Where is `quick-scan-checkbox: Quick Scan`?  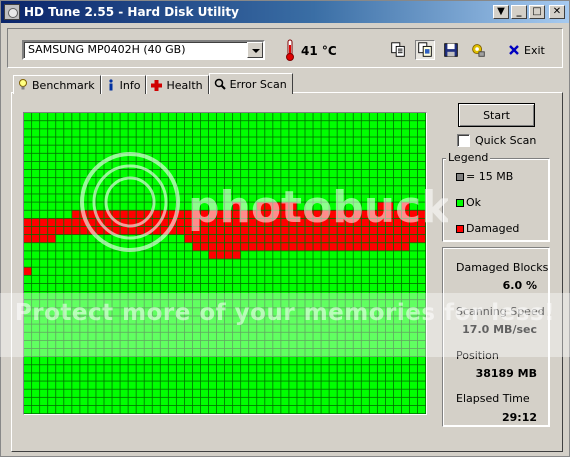 quick-scan-checkbox: Quick Scan is located at coordinates (496, 140).